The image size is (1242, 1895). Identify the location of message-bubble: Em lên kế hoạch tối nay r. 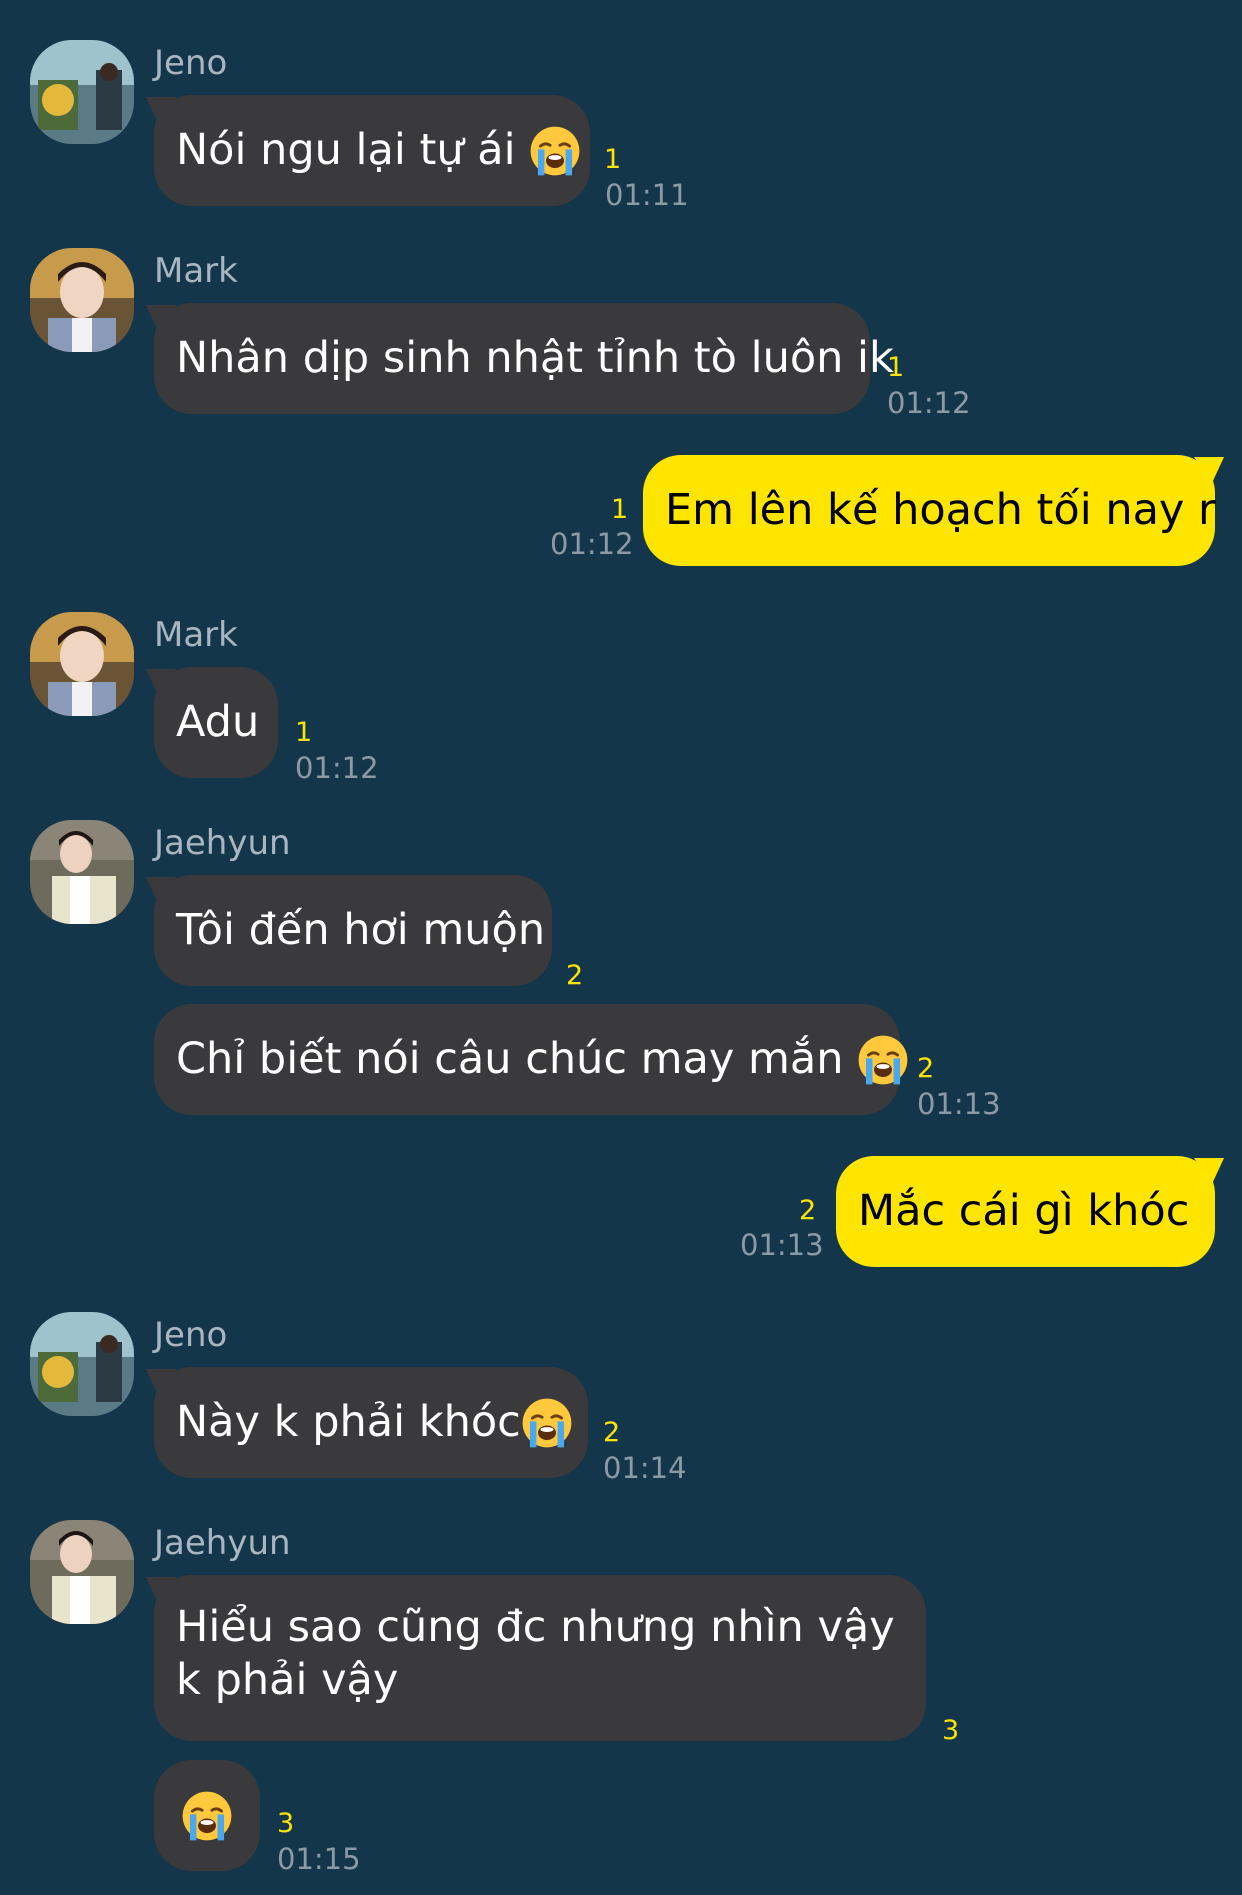
(929, 510).